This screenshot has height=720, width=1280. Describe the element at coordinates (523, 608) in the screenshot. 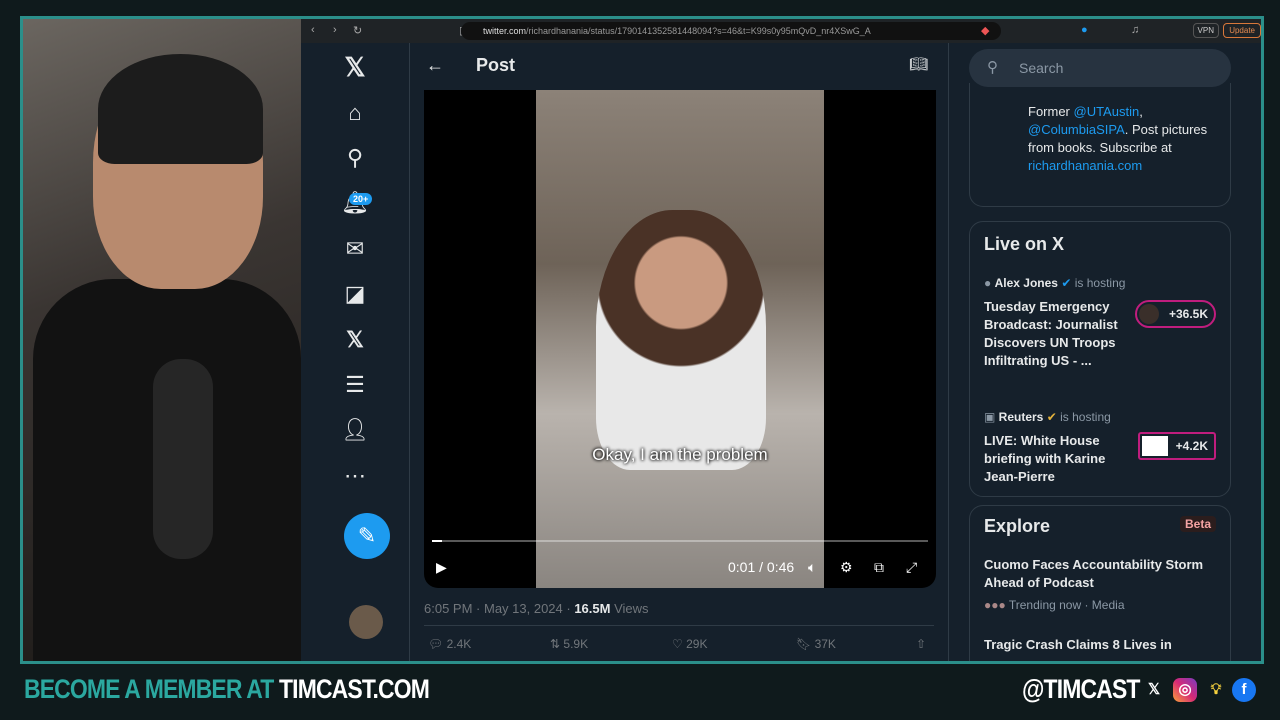

I see `post-date: May 13, 2024` at that location.